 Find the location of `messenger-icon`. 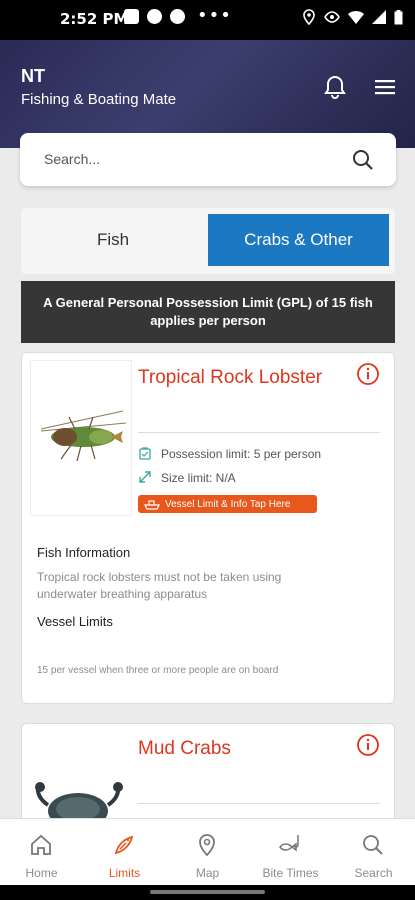

messenger-icon is located at coordinates (154, 16).